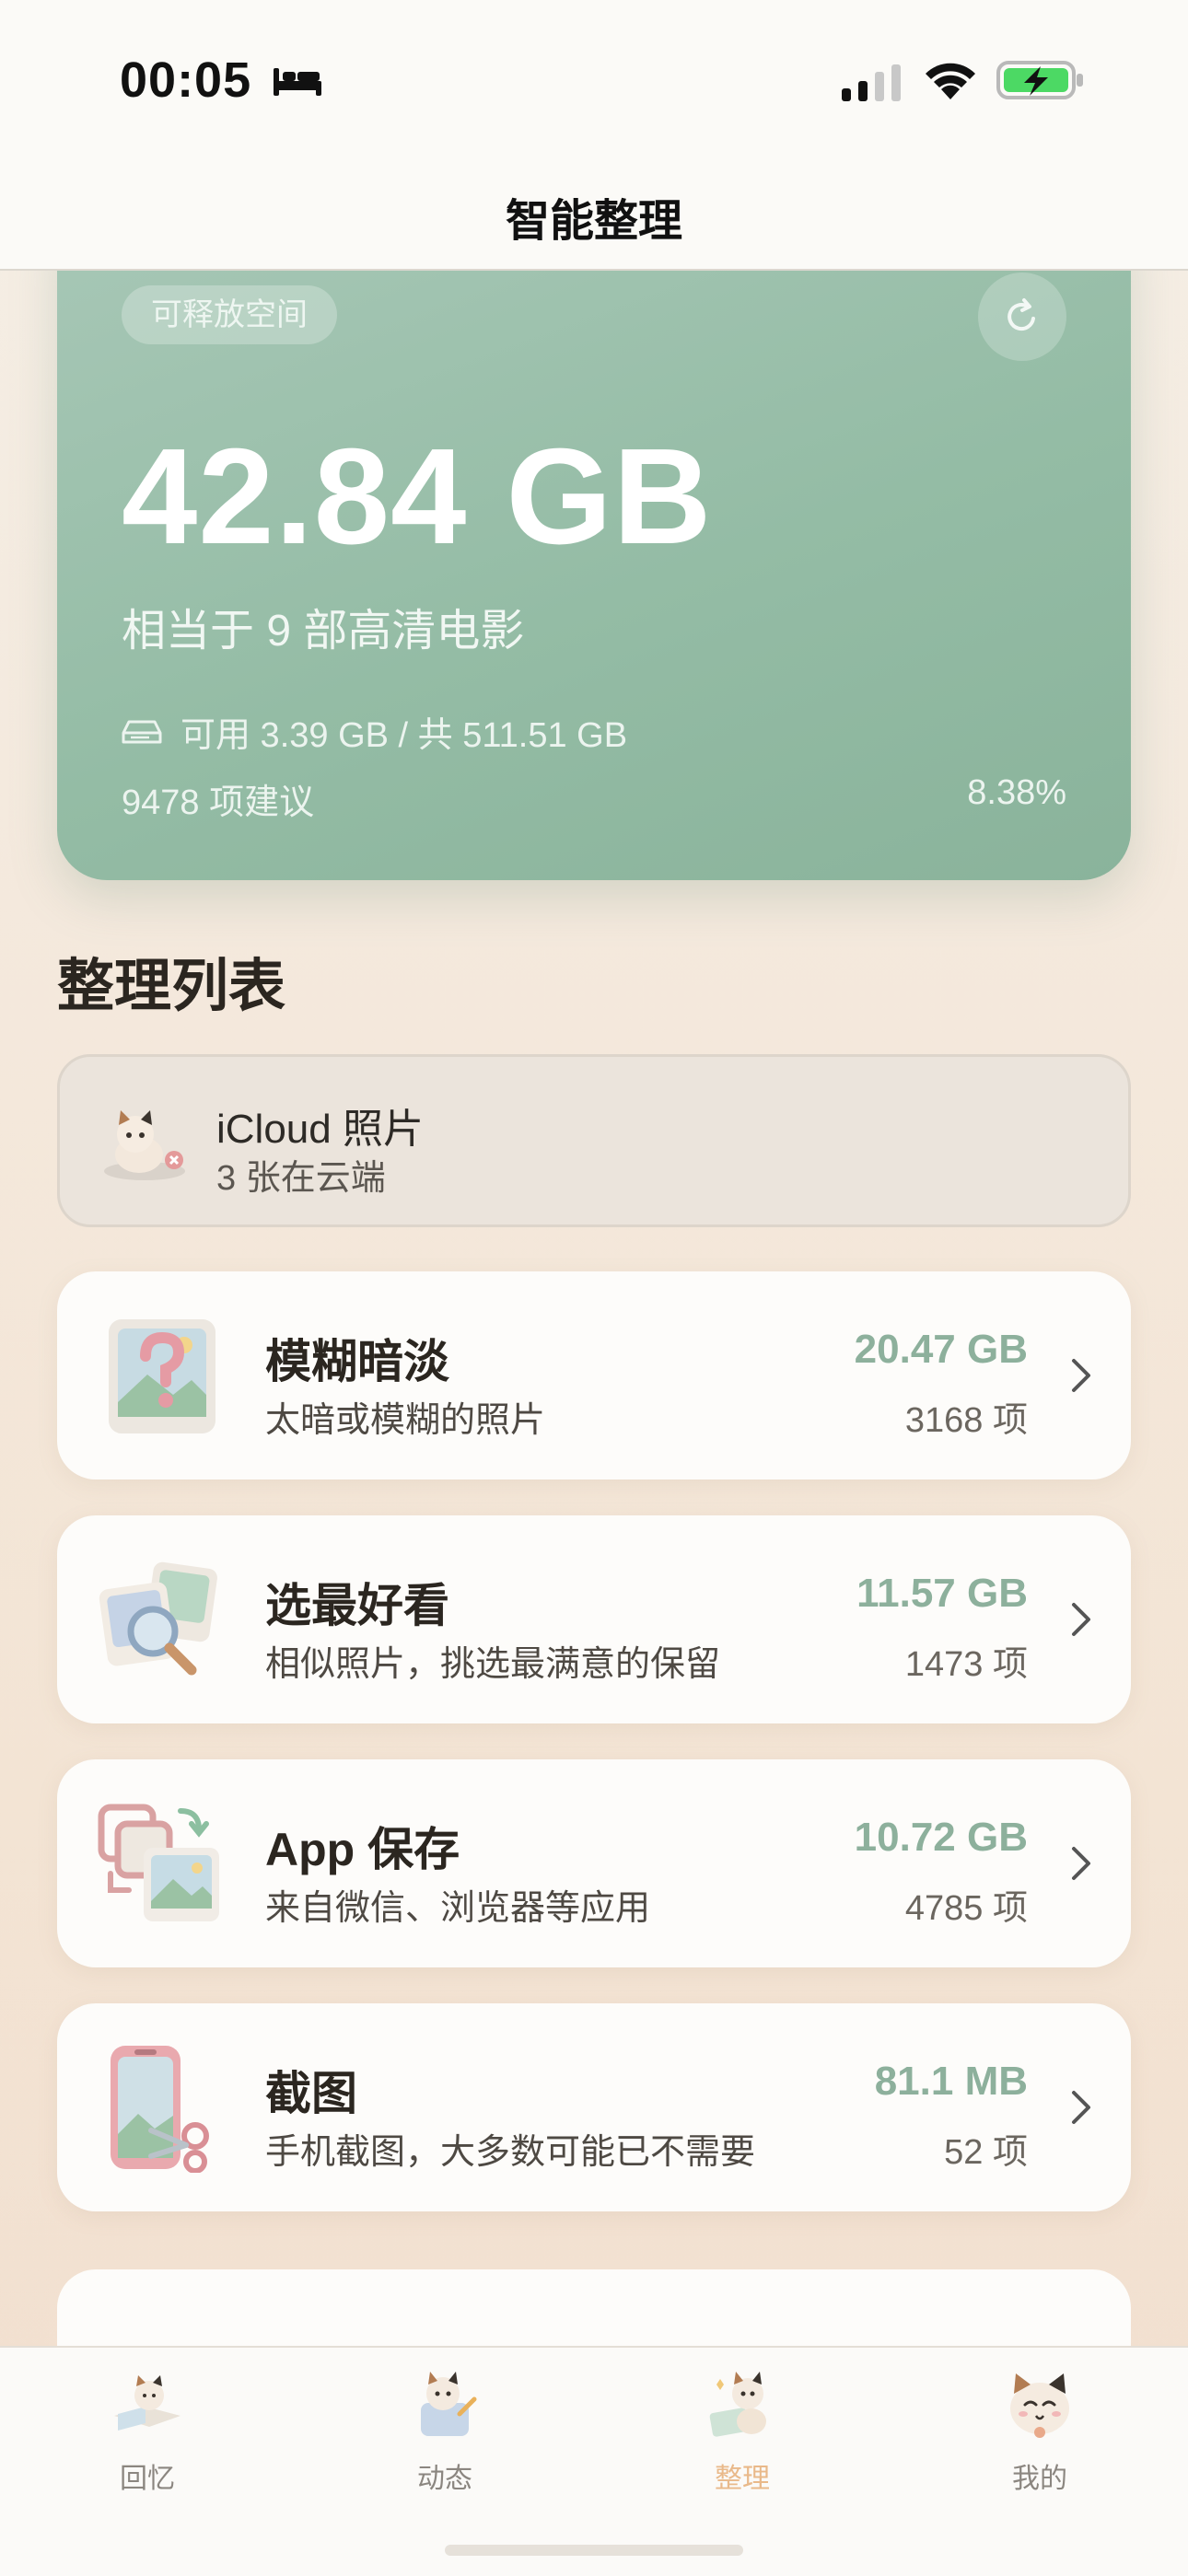 The width and height of the screenshot is (1188, 2576). What do you see at coordinates (147, 2479) in the screenshot?
I see `tab-label: 回忆` at bounding box center [147, 2479].